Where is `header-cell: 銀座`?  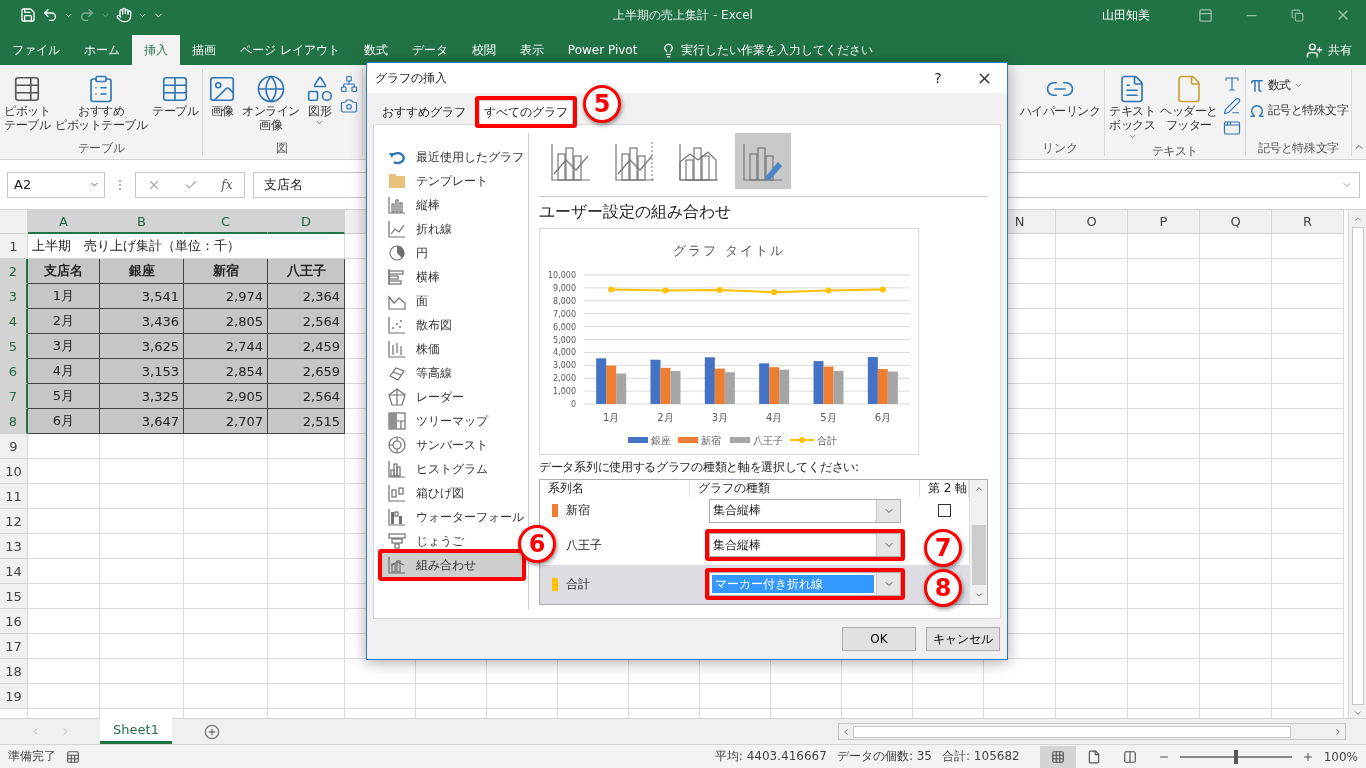
header-cell: 銀座 is located at coordinates (142, 271).